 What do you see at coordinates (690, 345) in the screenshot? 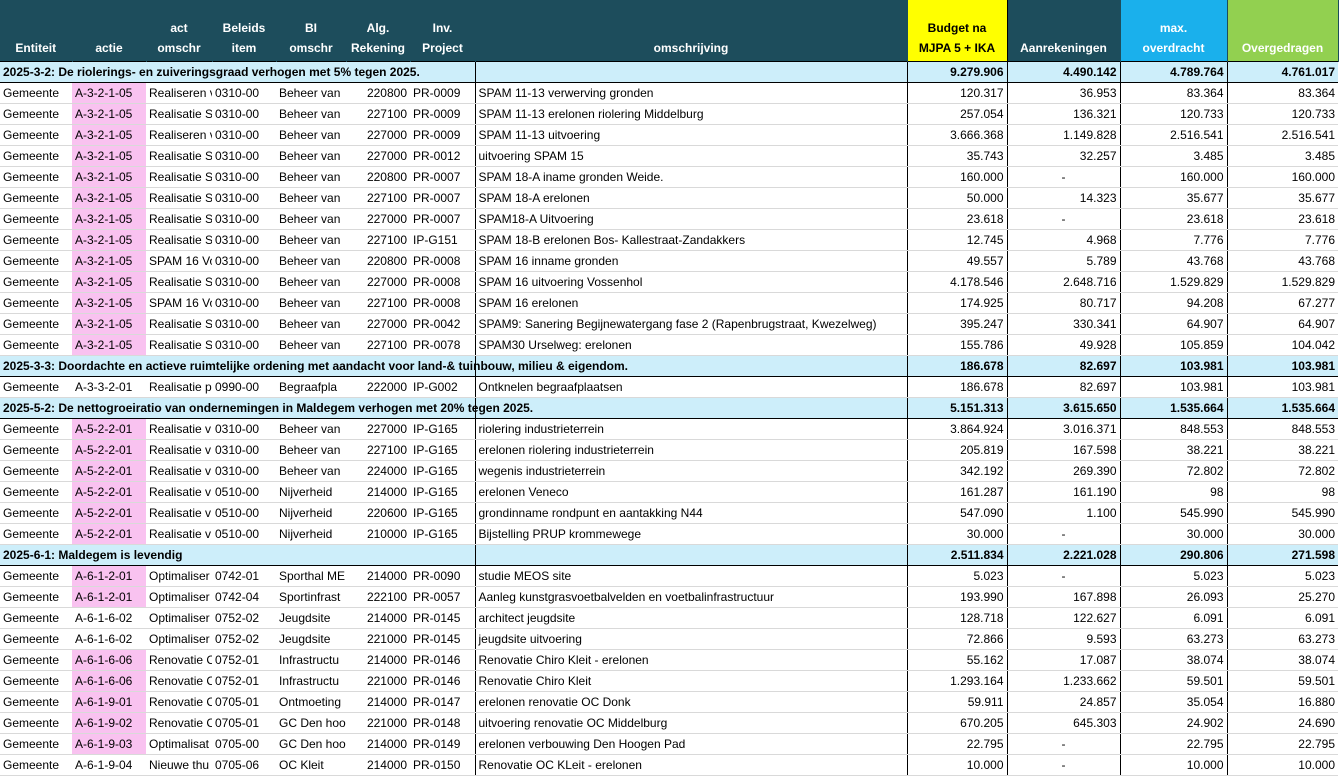
I see `cell-omschrijving: SPAM30 Urselweg: erelonen` at bounding box center [690, 345].